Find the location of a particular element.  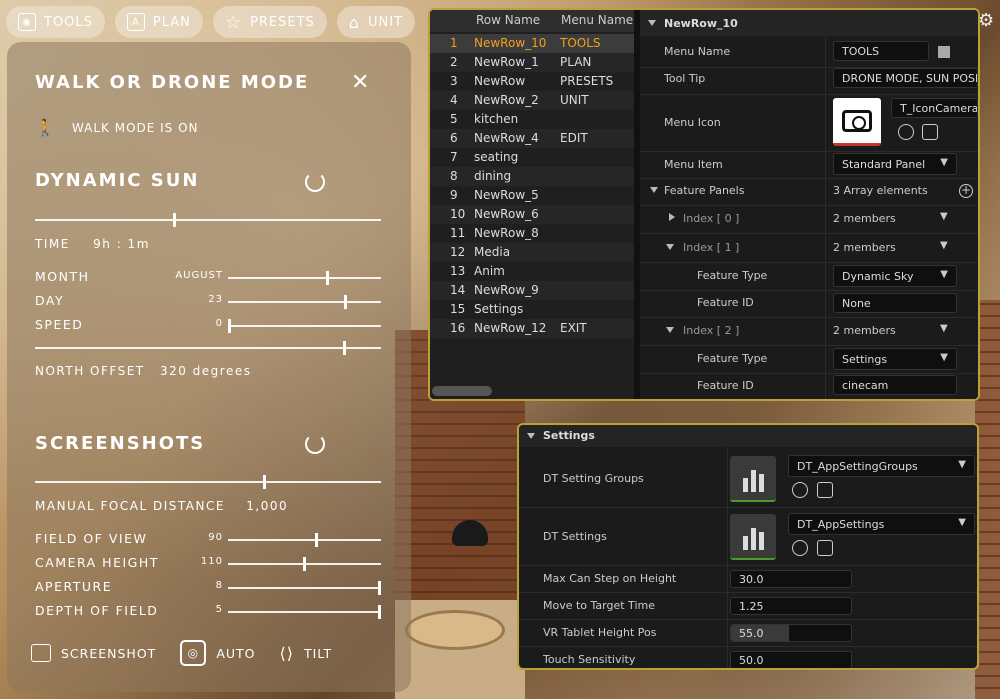

close-icon: ✕ is located at coordinates (360, 82).